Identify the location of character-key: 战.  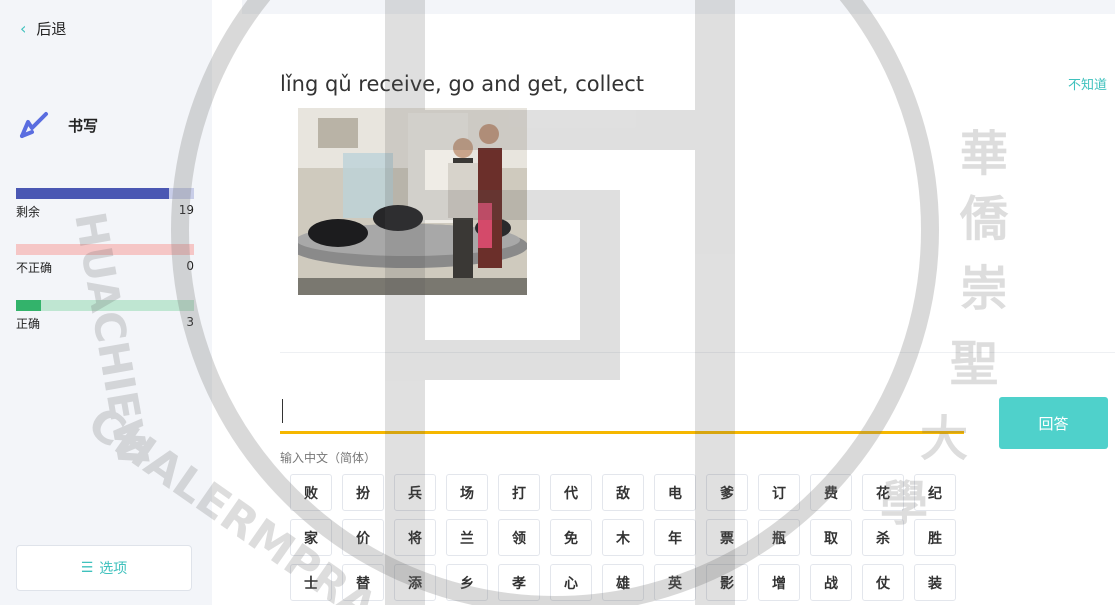
(831, 582).